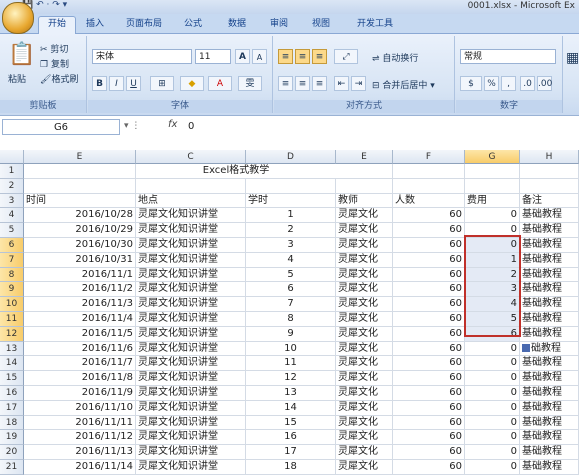  What do you see at coordinates (364, 201) in the screenshot?
I see `table-header-cell: 教师` at bounding box center [364, 201].